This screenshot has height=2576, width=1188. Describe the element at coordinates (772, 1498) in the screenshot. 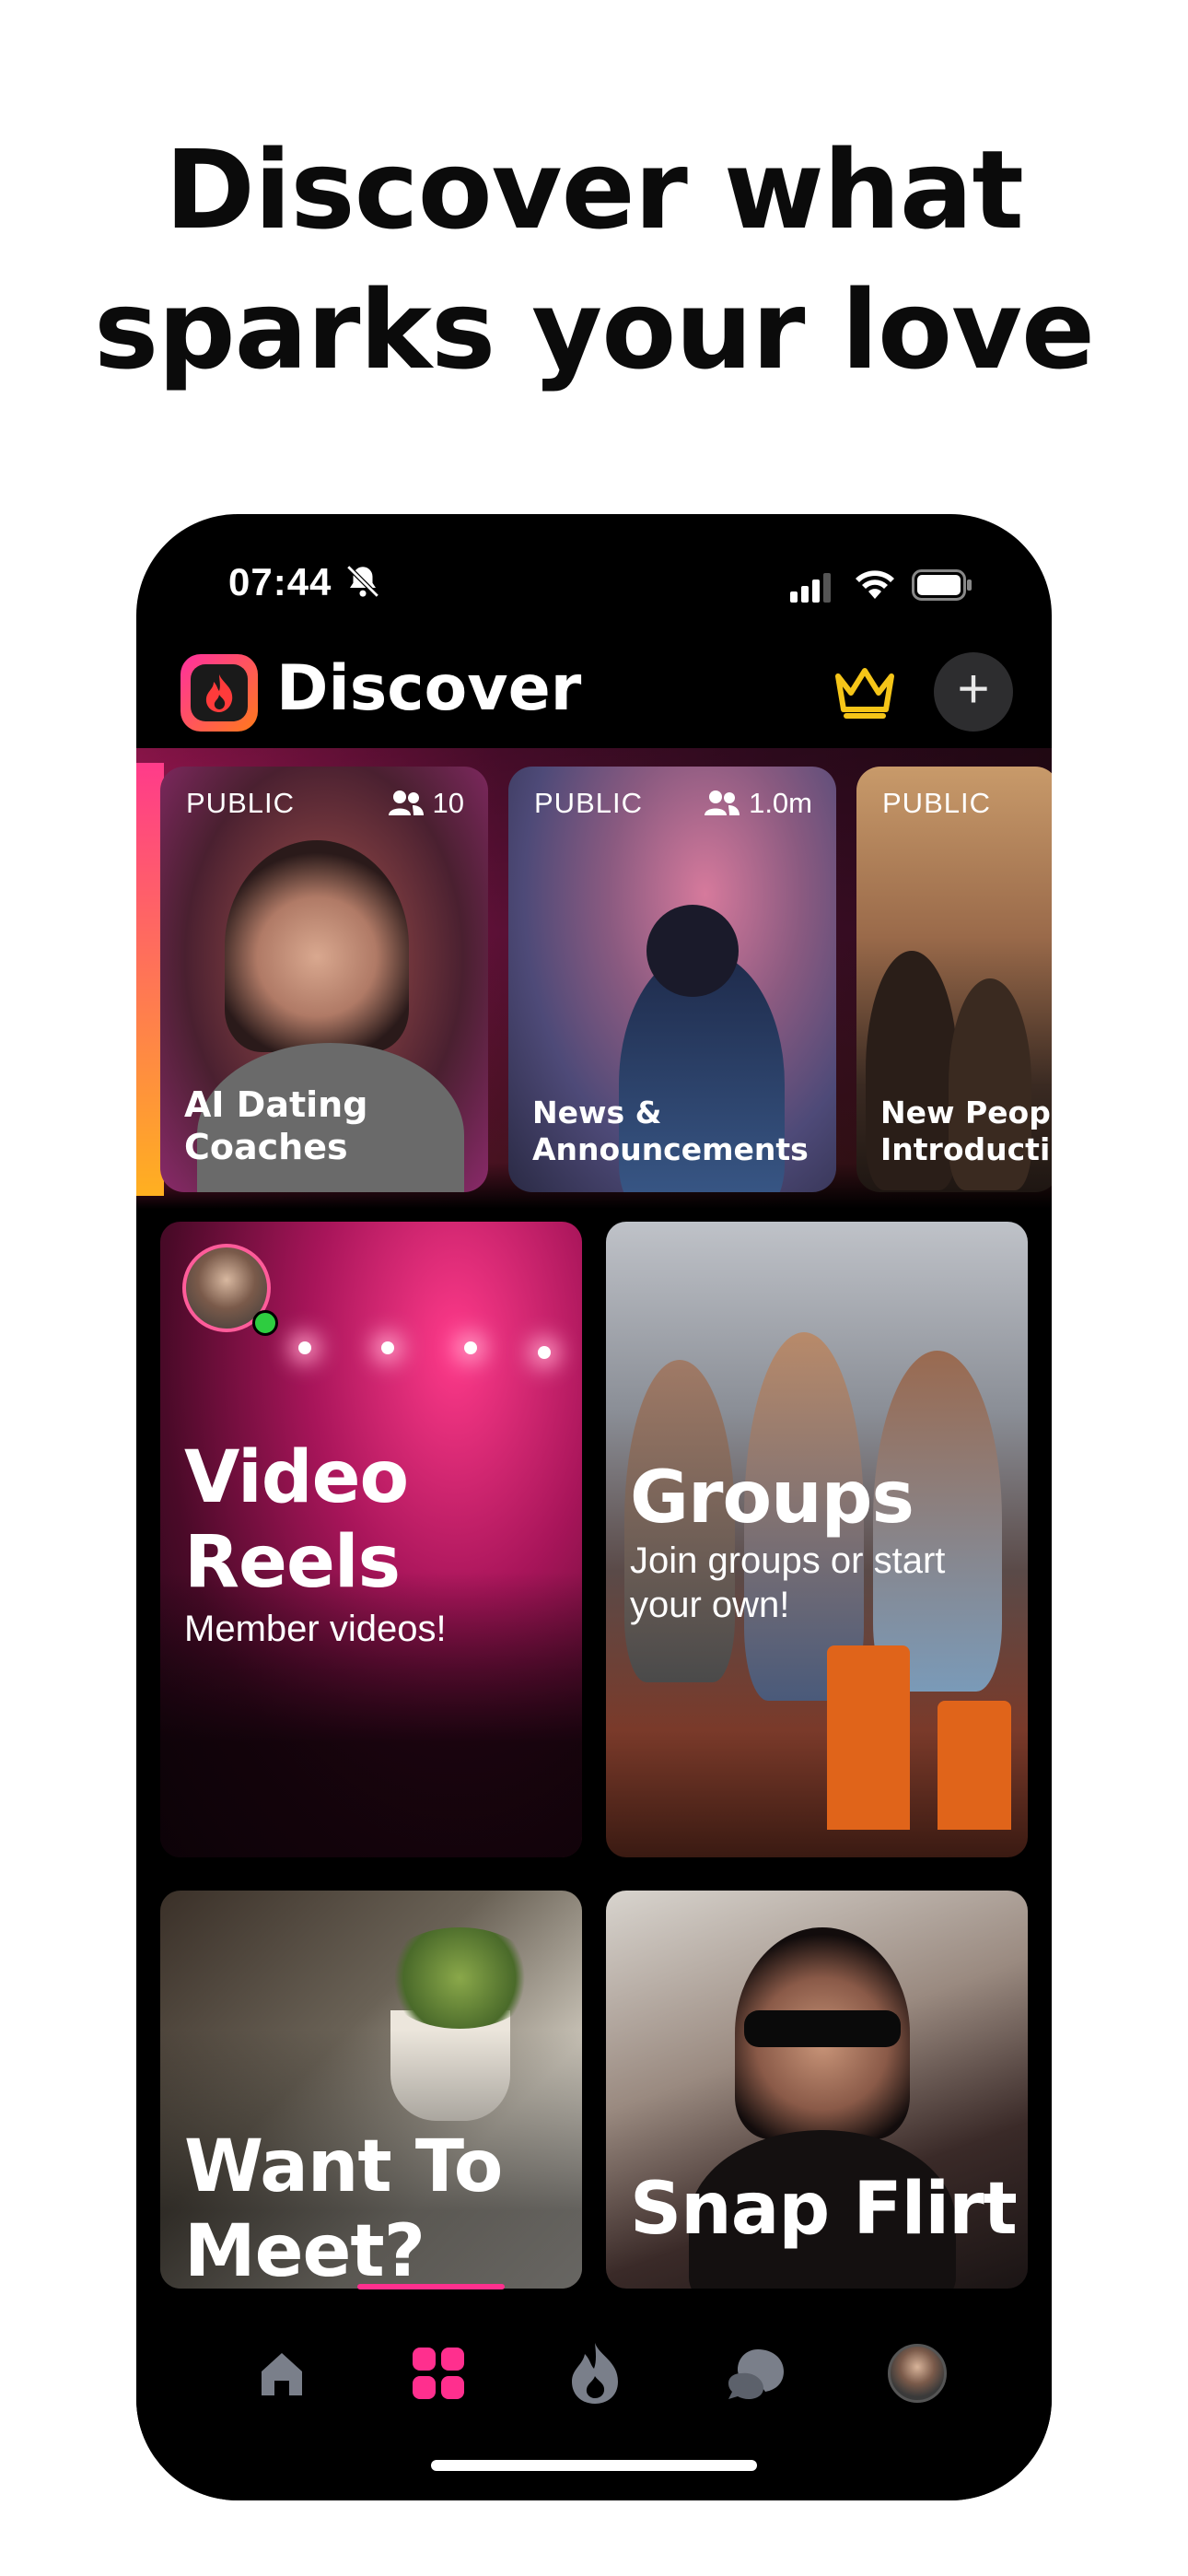

I see `tile-title: Groups` at that location.